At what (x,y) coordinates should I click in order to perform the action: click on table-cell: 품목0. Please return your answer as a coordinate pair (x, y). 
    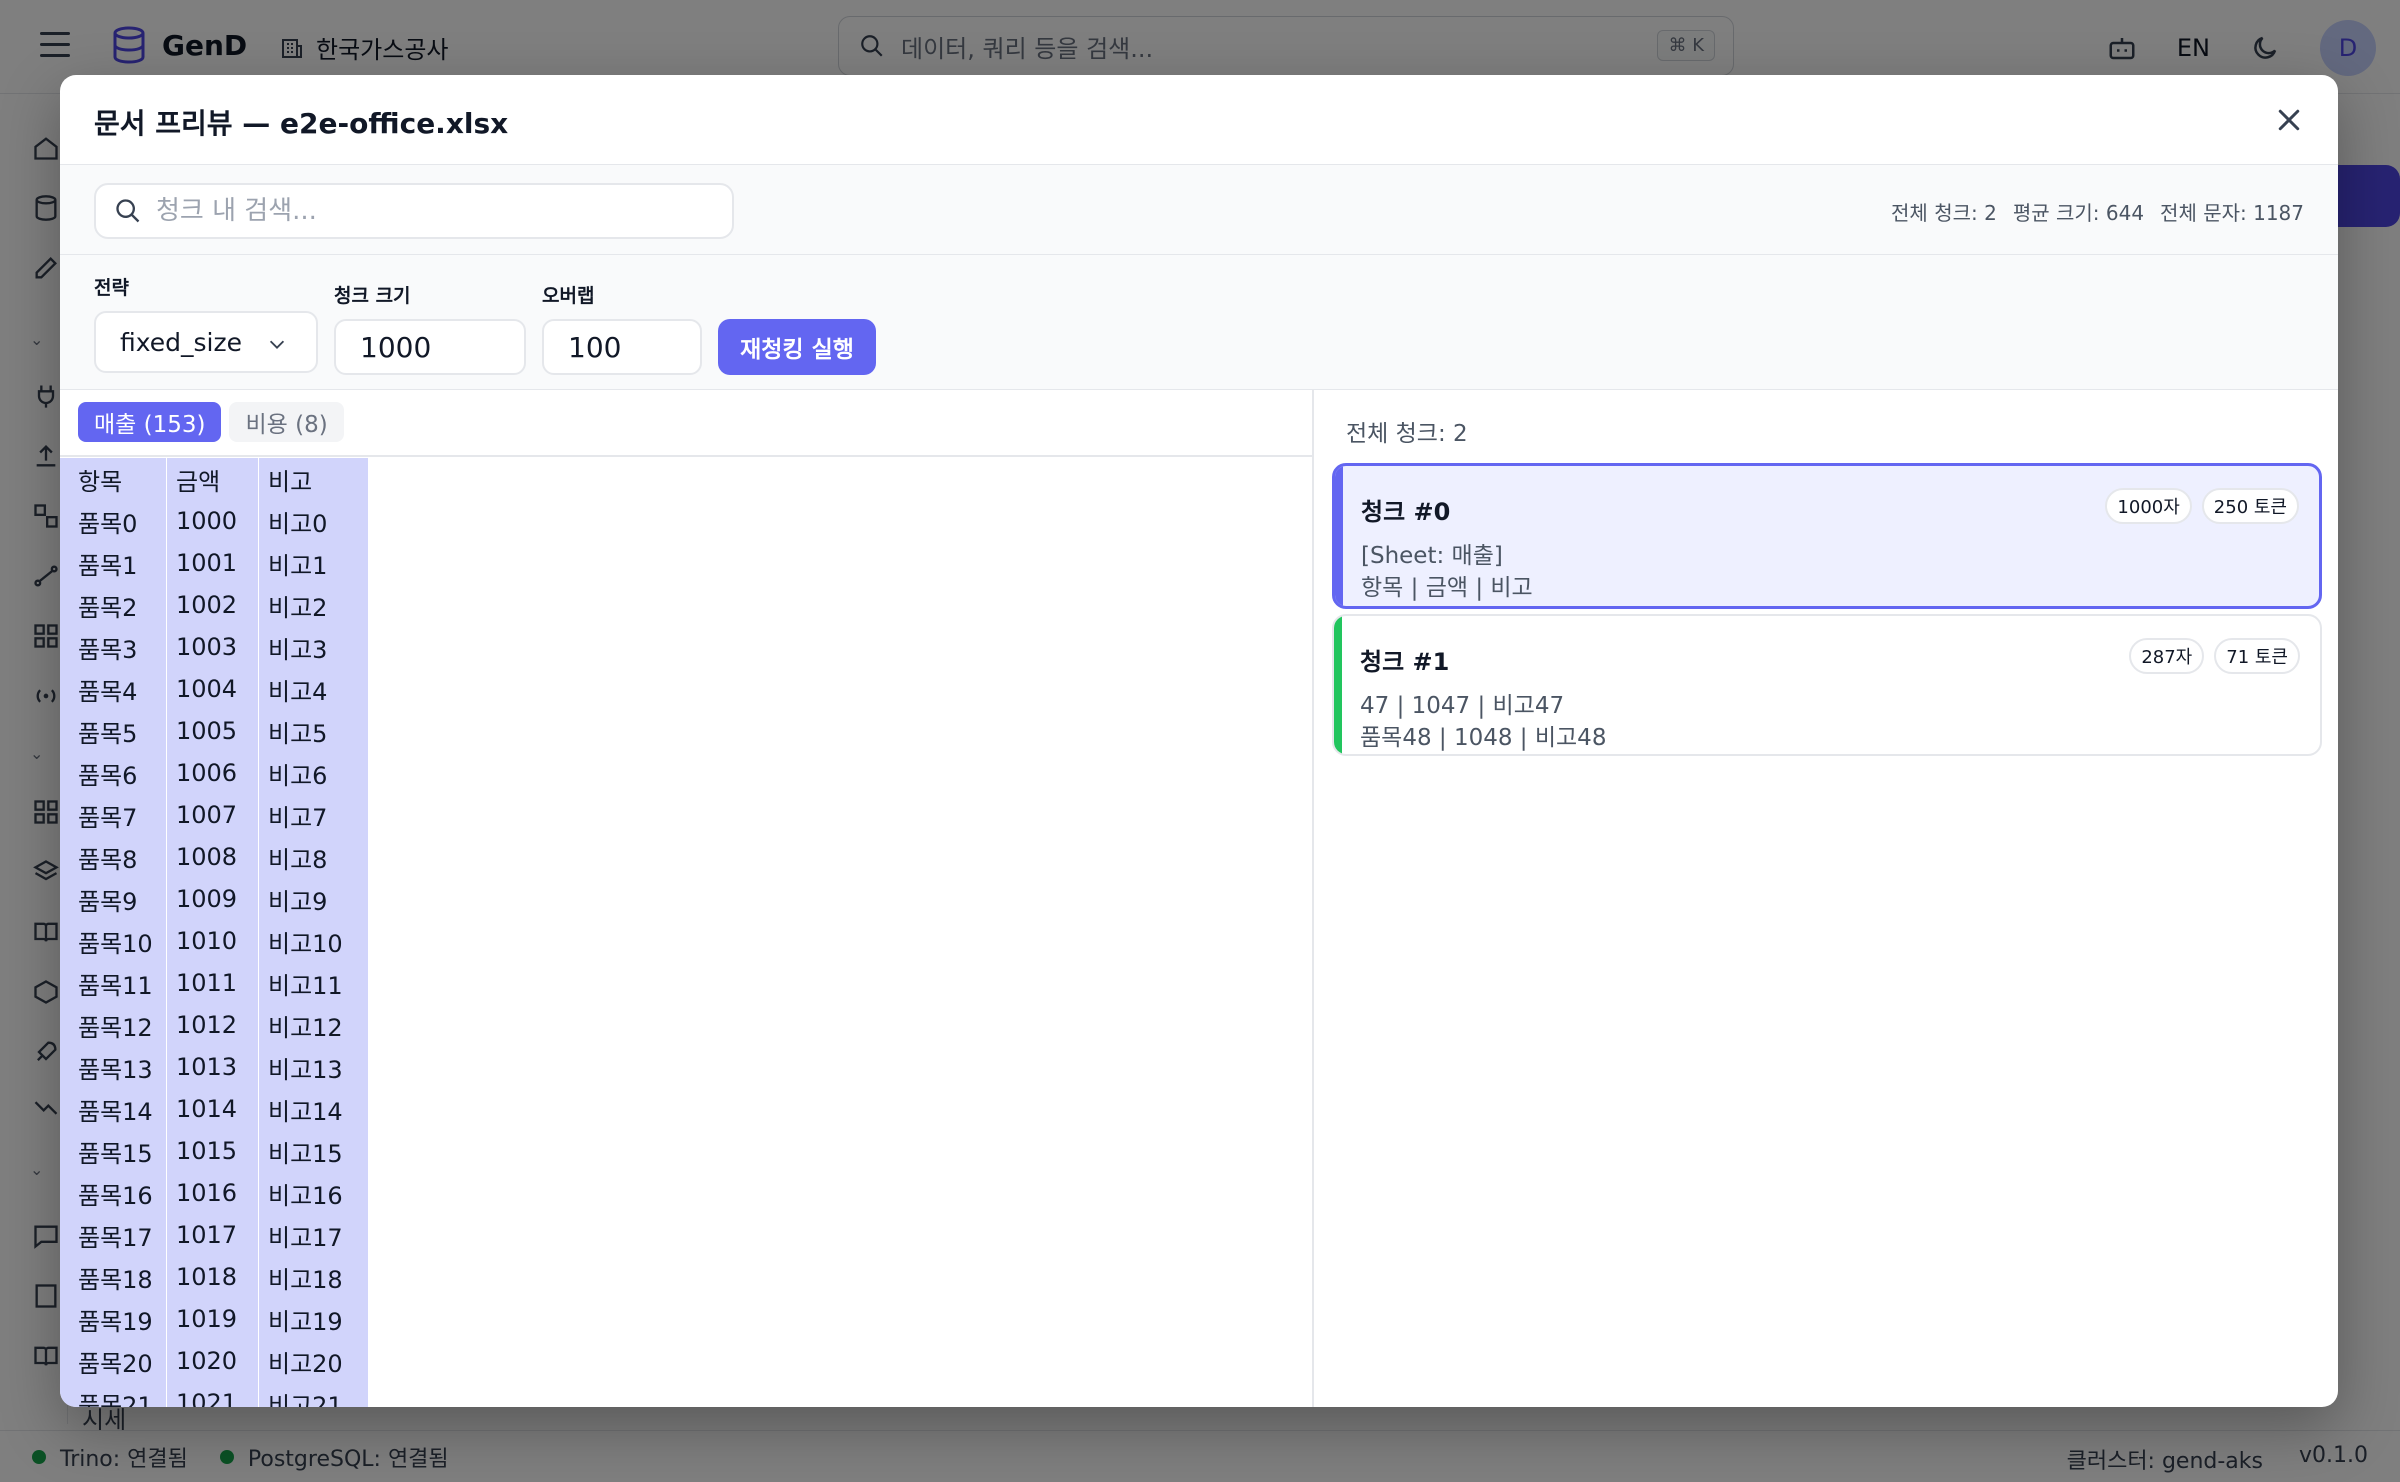
    Looking at the image, I should click on (108, 523).